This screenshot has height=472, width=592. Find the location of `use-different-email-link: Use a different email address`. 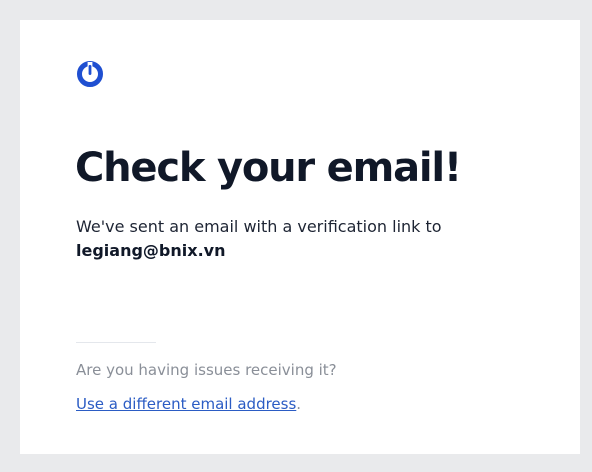

use-different-email-link: Use a different email address is located at coordinates (186, 404).